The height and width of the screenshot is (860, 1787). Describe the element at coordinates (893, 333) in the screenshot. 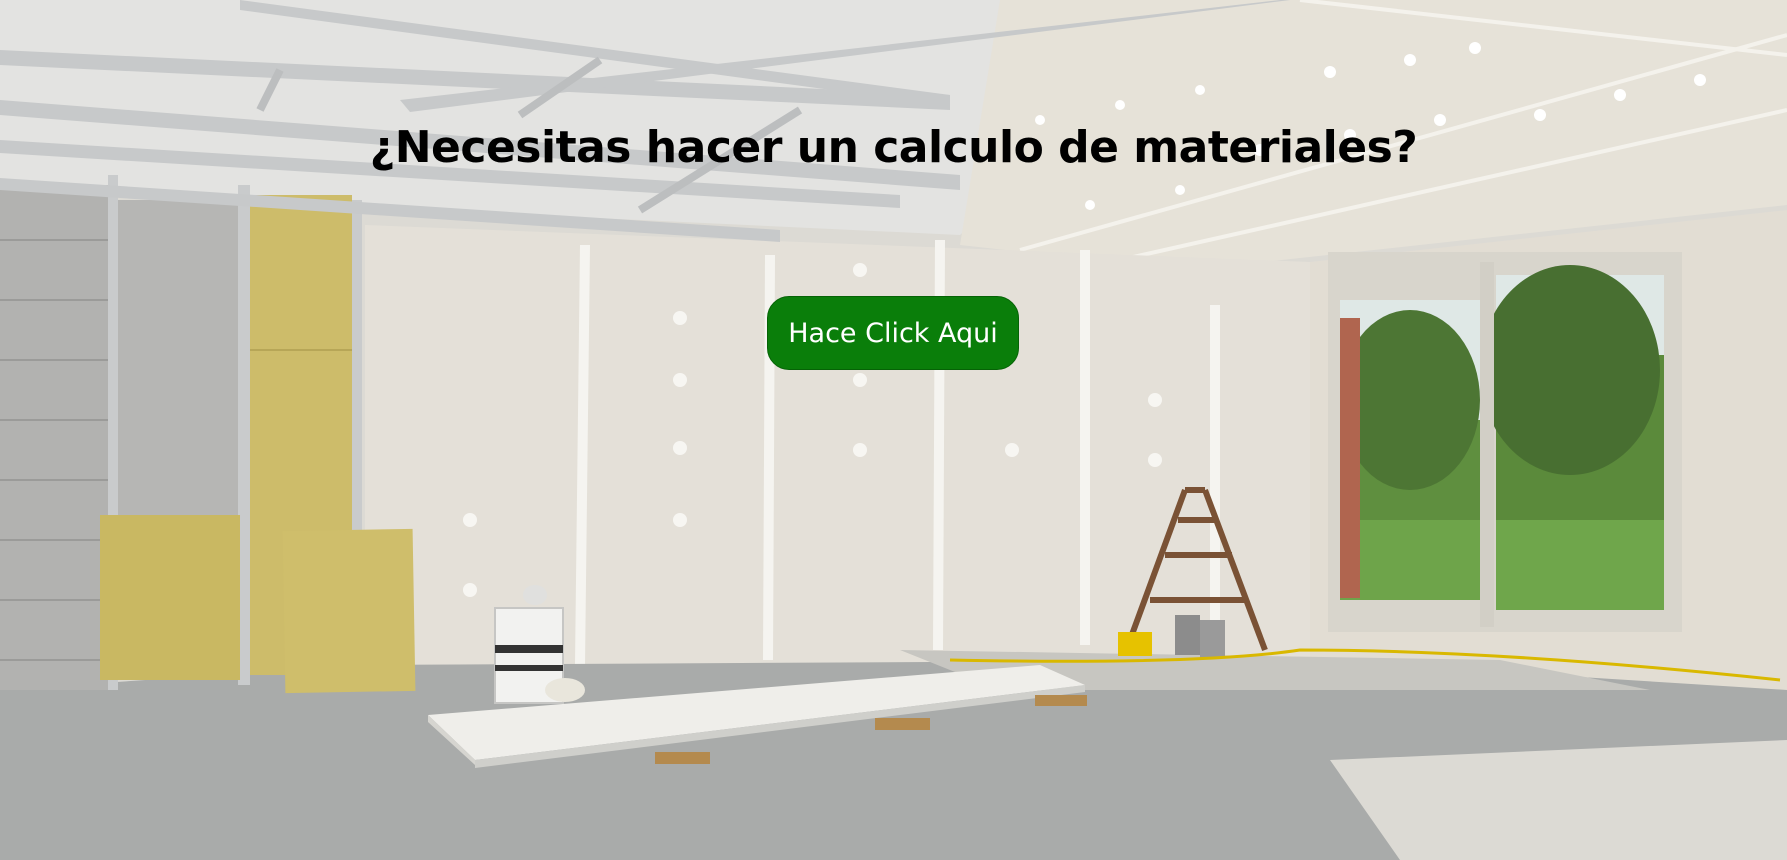

I see `cta-button: Hace Click Aqui` at that location.